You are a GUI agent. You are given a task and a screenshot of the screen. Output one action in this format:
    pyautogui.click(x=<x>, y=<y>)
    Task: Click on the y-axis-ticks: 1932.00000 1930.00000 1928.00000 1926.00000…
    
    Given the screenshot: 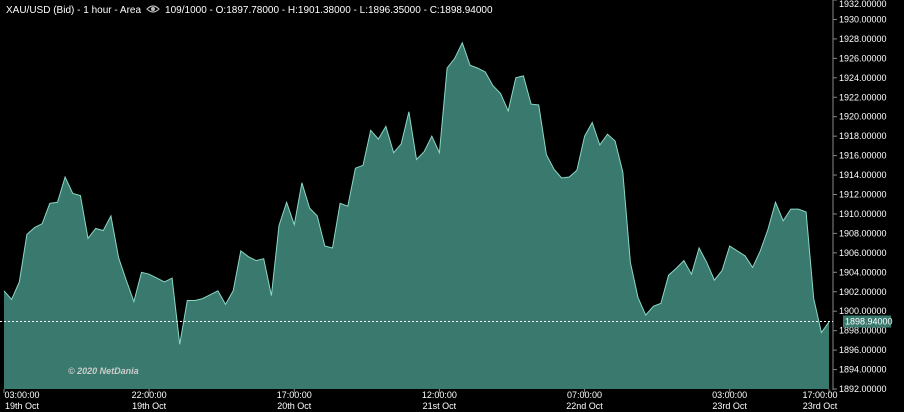 What is the action you would take?
    pyautogui.click(x=860, y=197)
    